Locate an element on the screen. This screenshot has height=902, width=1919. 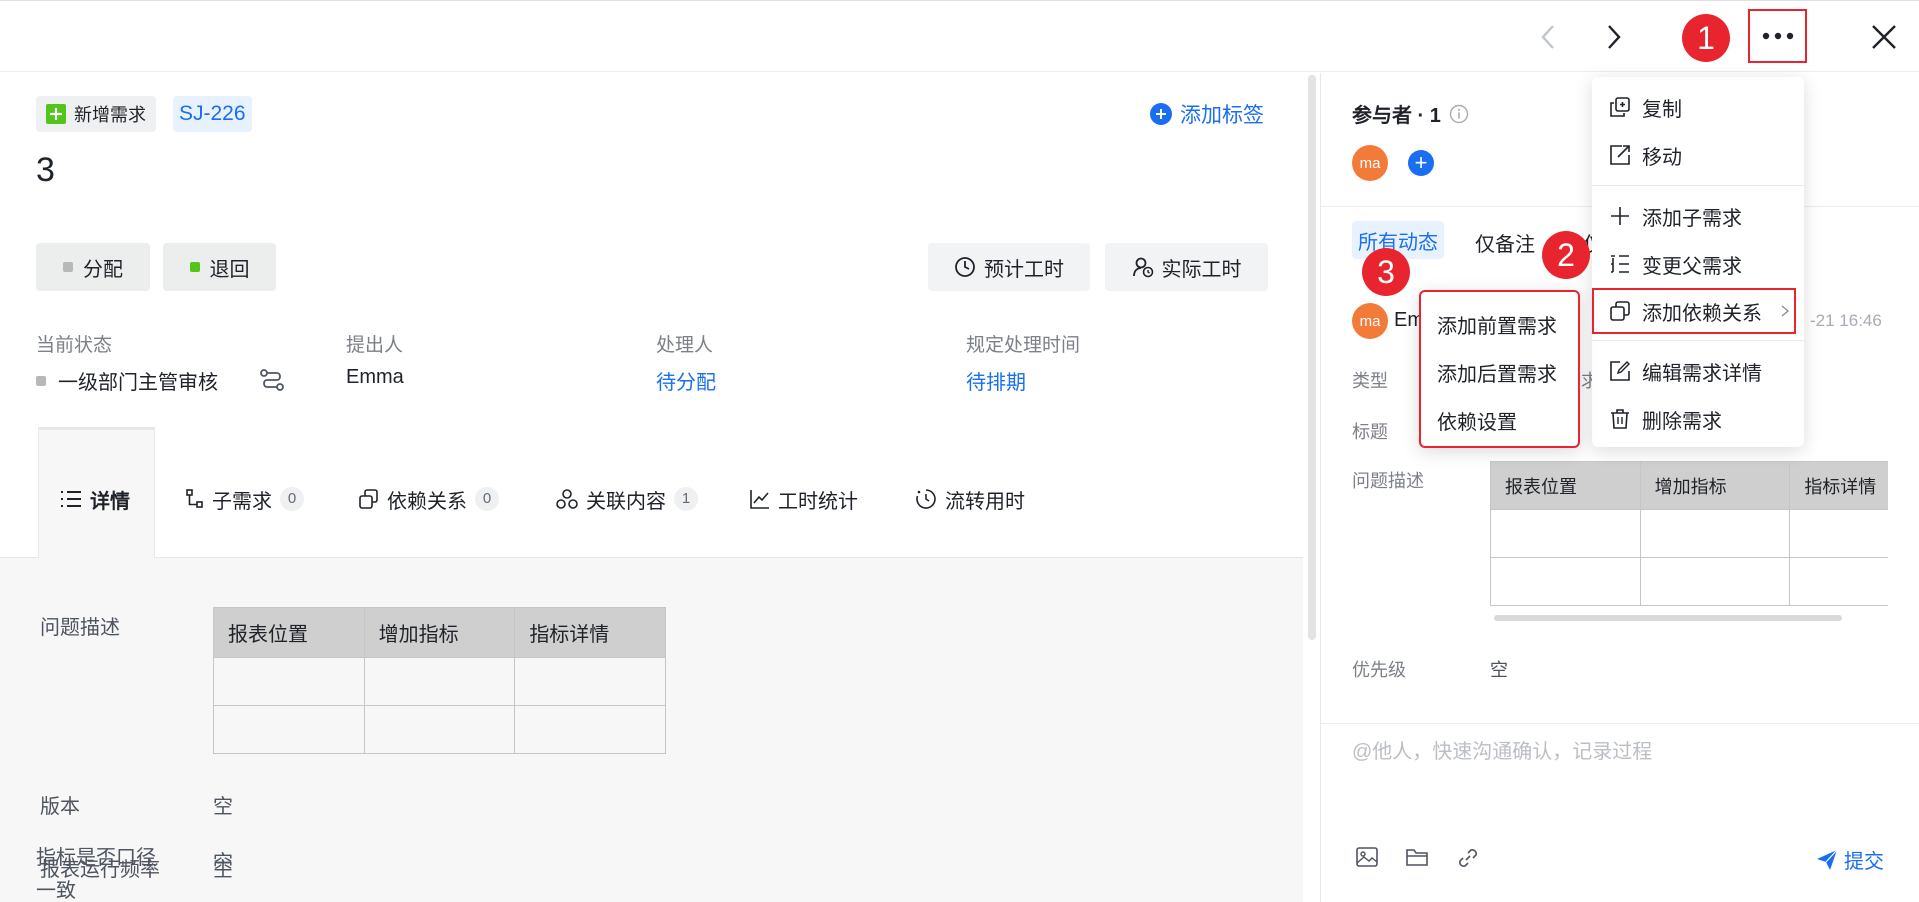
left-scrollbar is located at coordinates (1312, 357).